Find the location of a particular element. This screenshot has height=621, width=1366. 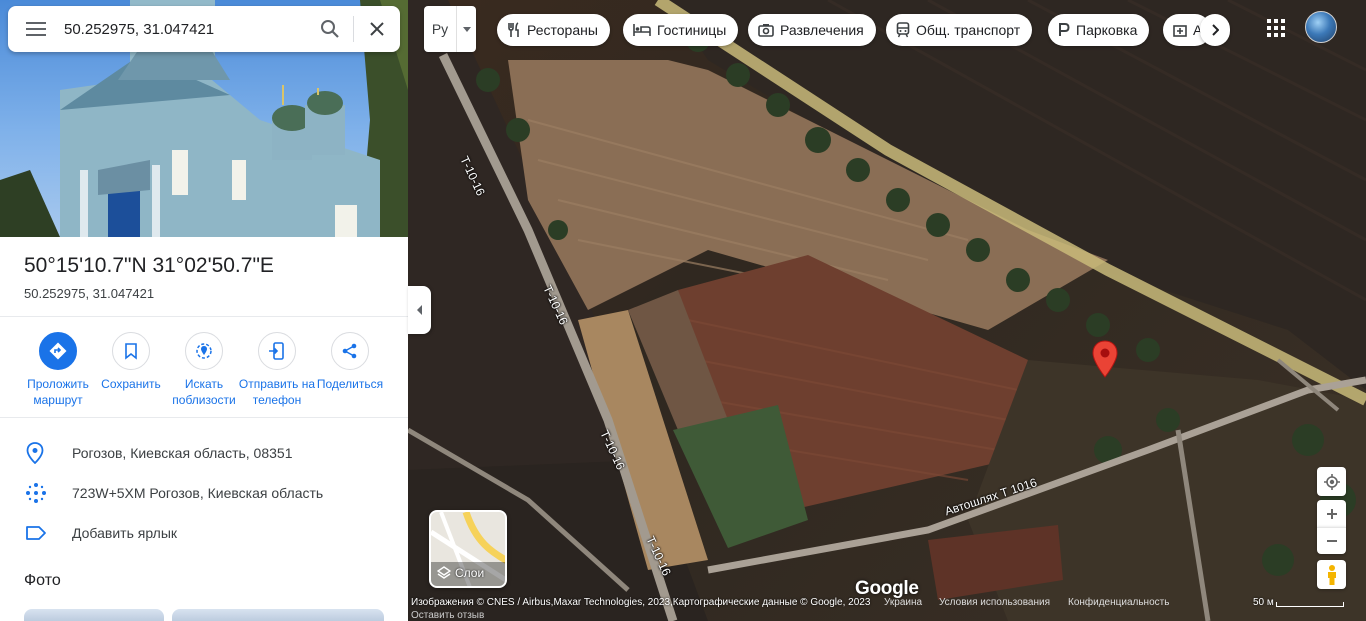

scale-bar is located at coordinates (1310, 604).